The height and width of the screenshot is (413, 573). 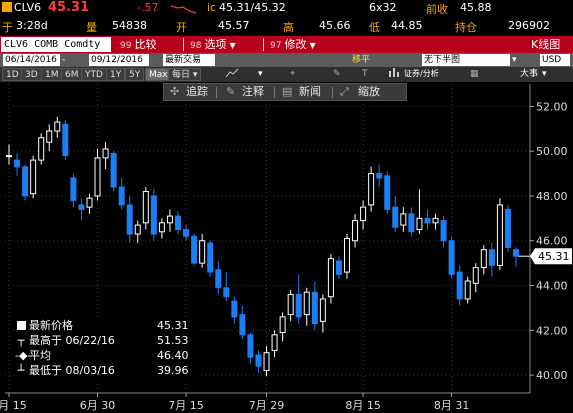 I want to click on volume: 54838, so click(x=129, y=25).